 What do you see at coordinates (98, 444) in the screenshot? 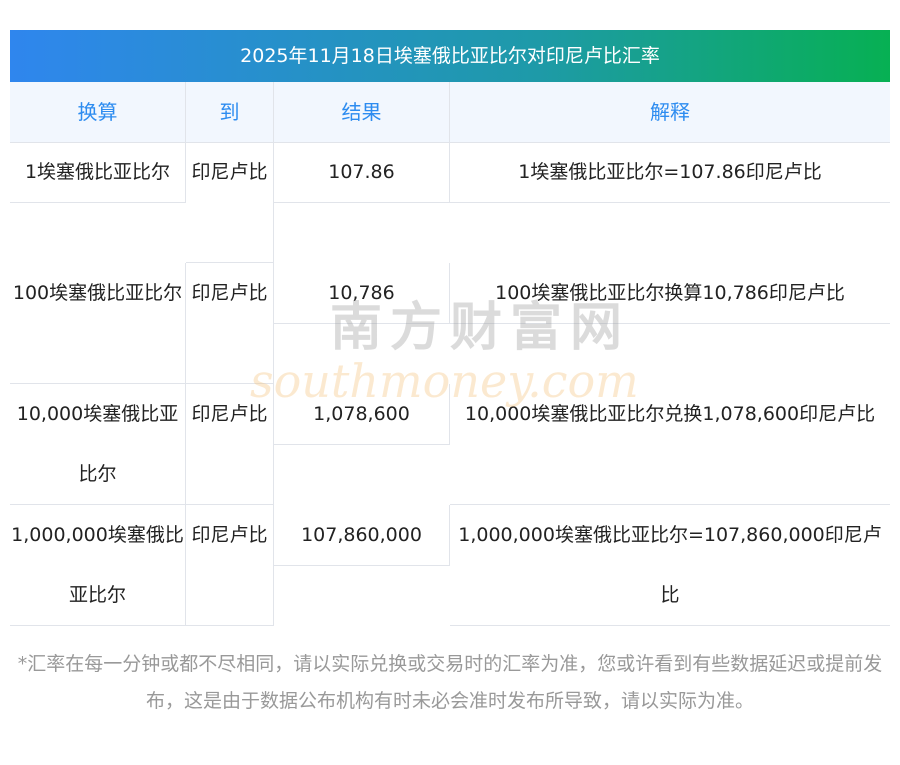
I see `cell-from: 10,000埃塞俄比亚比尔` at bounding box center [98, 444].